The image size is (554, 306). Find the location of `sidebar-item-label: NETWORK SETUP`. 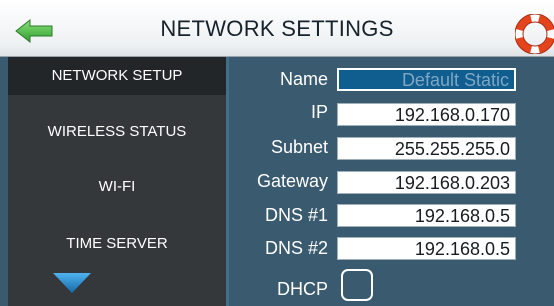

sidebar-item-label: NETWORK SETUP is located at coordinates (117, 75).